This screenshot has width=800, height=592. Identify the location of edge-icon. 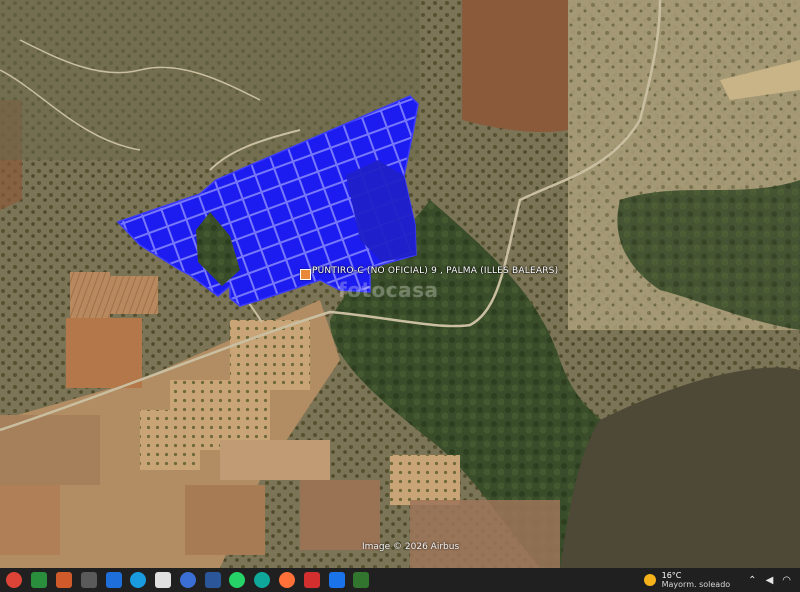
(138, 580).